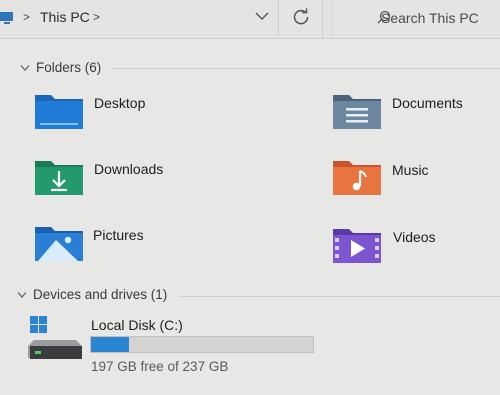 This screenshot has height=395, width=500. Describe the element at coordinates (301, 17) in the screenshot. I see `refresh-icon` at that location.